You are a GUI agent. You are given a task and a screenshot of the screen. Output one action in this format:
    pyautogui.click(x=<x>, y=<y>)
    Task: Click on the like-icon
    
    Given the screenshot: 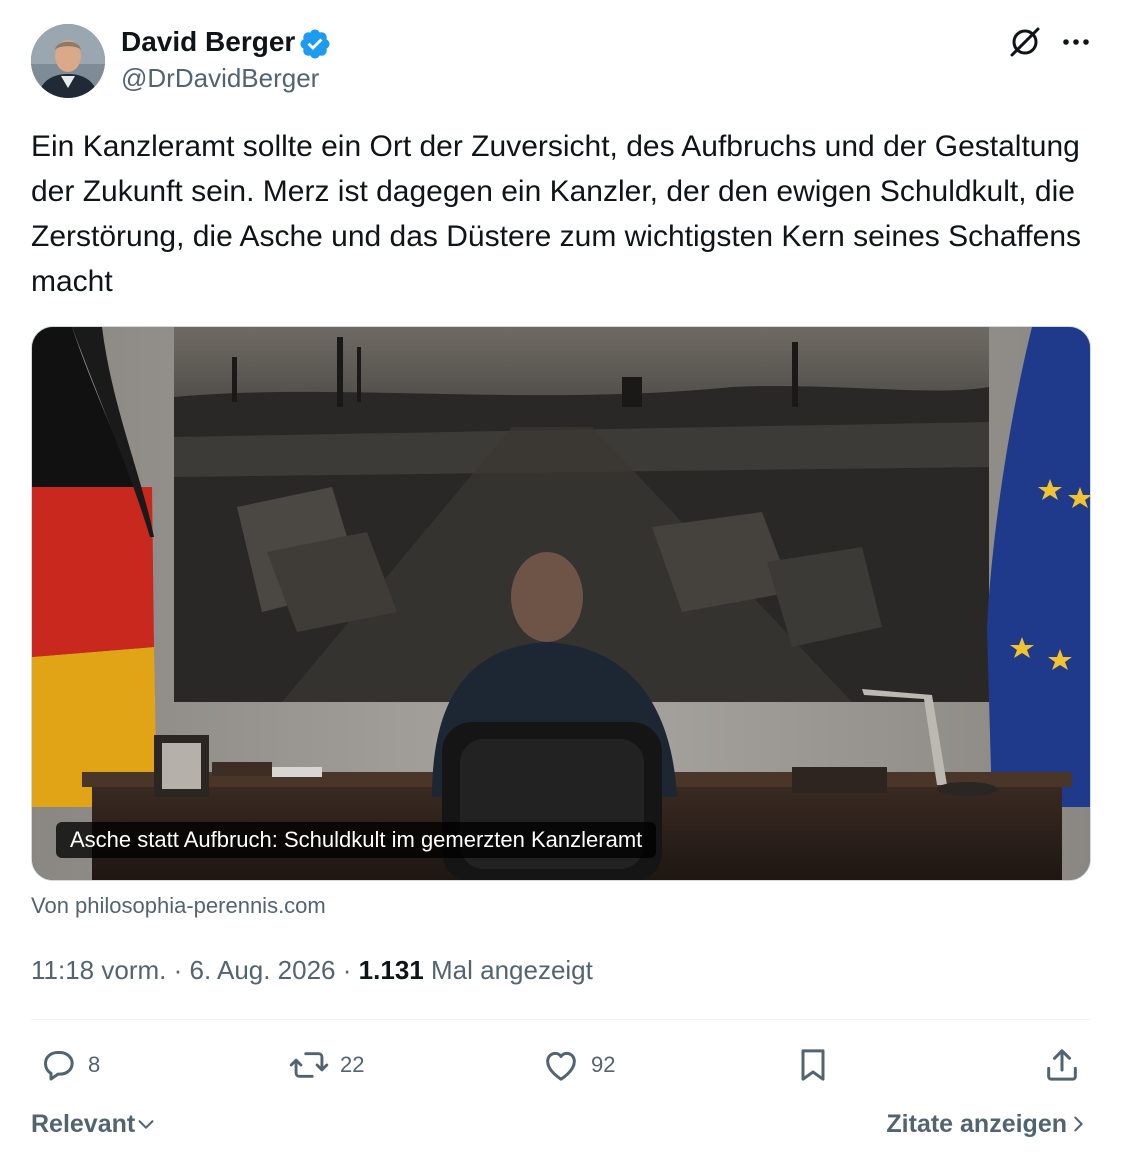 What is the action you would take?
    pyautogui.click(x=561, y=1066)
    